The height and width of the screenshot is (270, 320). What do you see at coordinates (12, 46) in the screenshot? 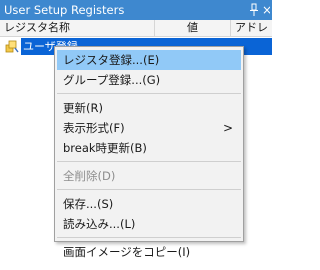
I see `register-group-icon` at bounding box center [12, 46].